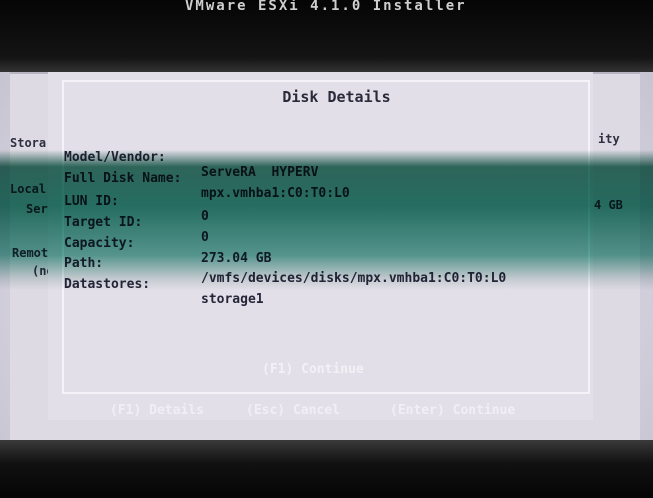 This screenshot has width=653, height=498. What do you see at coordinates (232, 299) in the screenshot?
I see `detail-value: storage1` at bounding box center [232, 299].